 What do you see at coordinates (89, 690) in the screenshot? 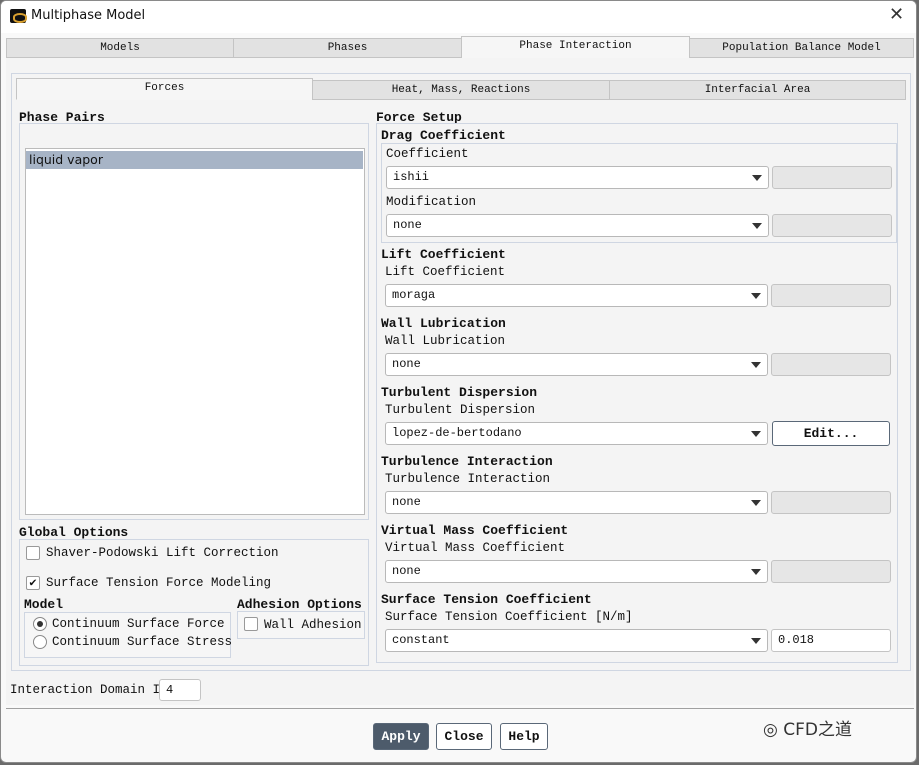
I see `interaction-domain-id-label: Interaction Domain ID` at bounding box center [89, 690].